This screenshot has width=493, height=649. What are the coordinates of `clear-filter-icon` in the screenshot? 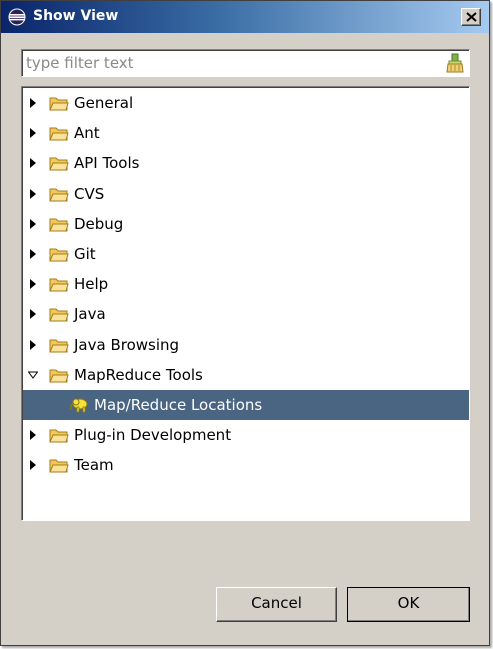 It's located at (455, 63).